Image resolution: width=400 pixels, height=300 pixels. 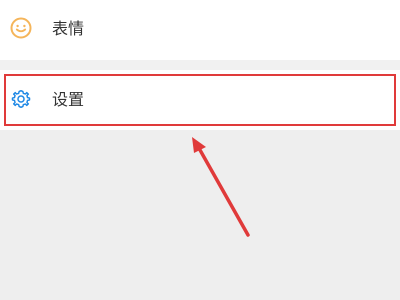 What do you see at coordinates (68, 99) in the screenshot?
I see `menu-item-label: 设置` at bounding box center [68, 99].